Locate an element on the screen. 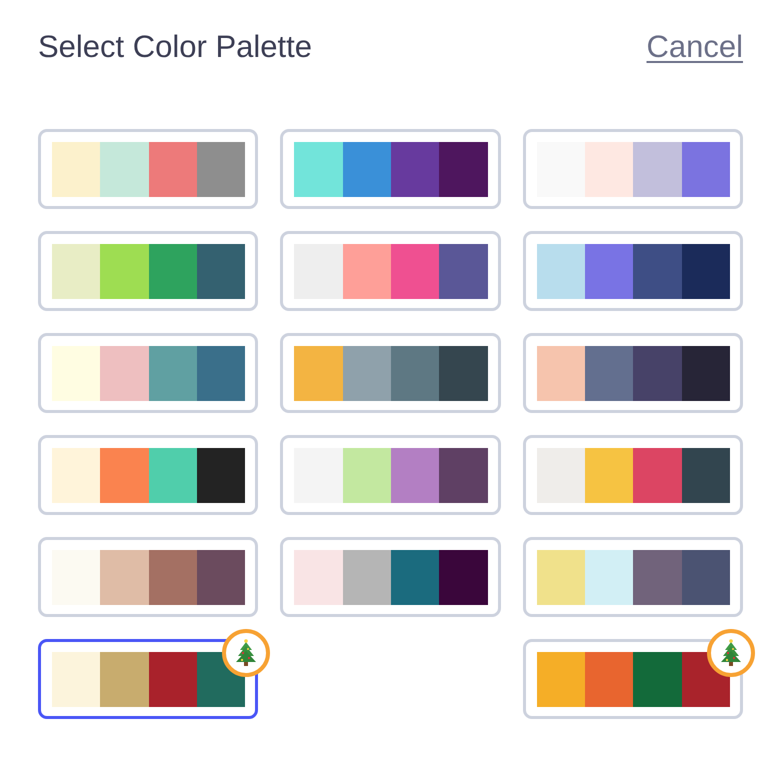 This screenshot has height=760, width=776. palette-card is located at coordinates (148, 679).